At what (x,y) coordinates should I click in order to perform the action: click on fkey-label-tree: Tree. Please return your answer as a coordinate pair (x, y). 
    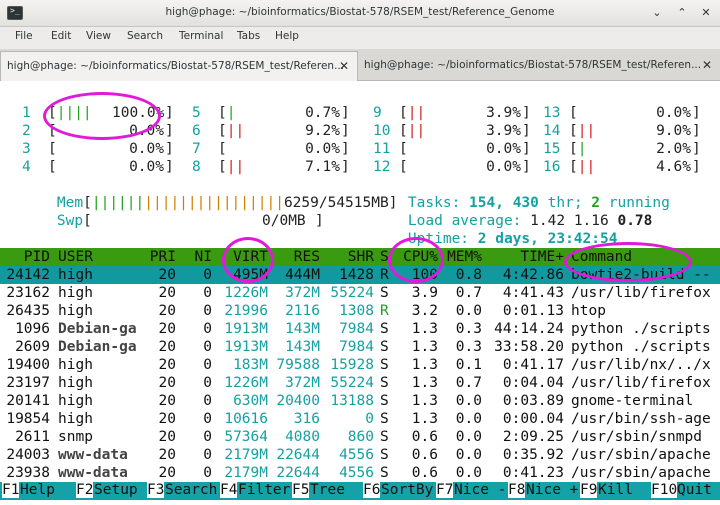
    Looking at the image, I should click on (327, 490).